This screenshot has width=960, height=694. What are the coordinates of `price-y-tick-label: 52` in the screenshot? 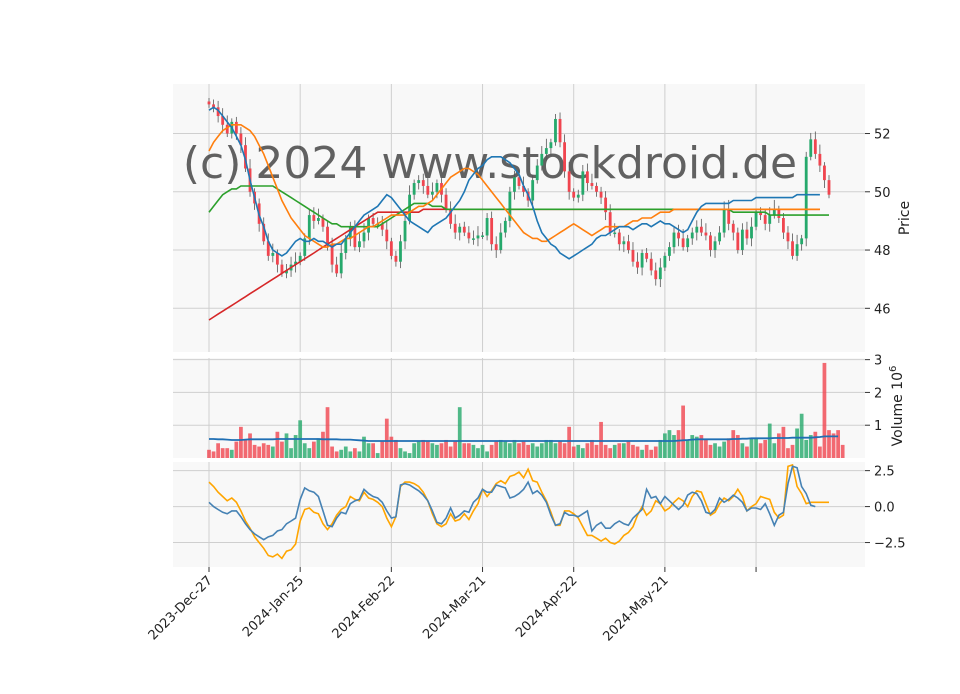 It's located at (882, 135).